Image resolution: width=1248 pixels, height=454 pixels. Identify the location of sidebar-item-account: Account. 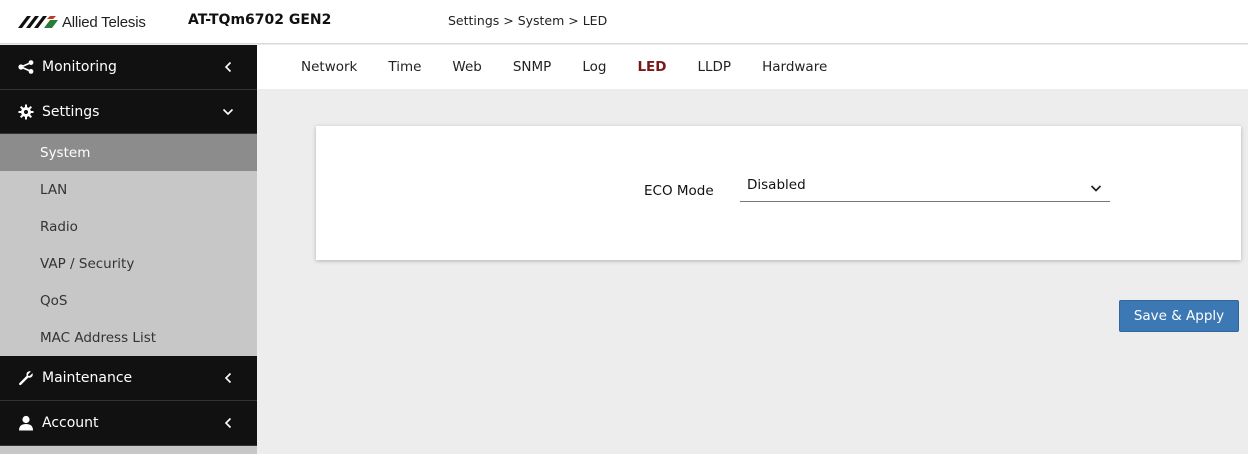
(128, 423).